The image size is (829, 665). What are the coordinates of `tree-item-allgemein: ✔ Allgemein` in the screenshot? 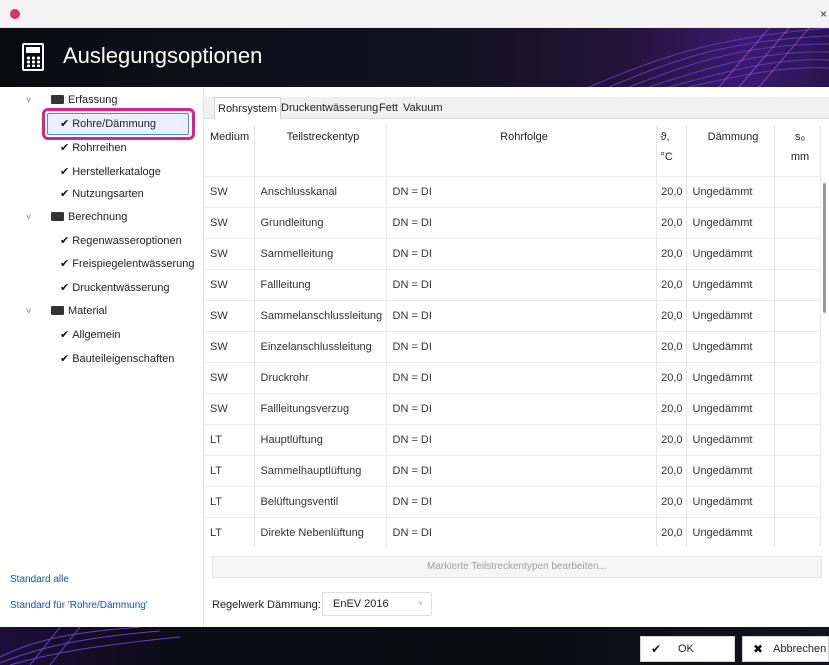 It's located at (90, 335).